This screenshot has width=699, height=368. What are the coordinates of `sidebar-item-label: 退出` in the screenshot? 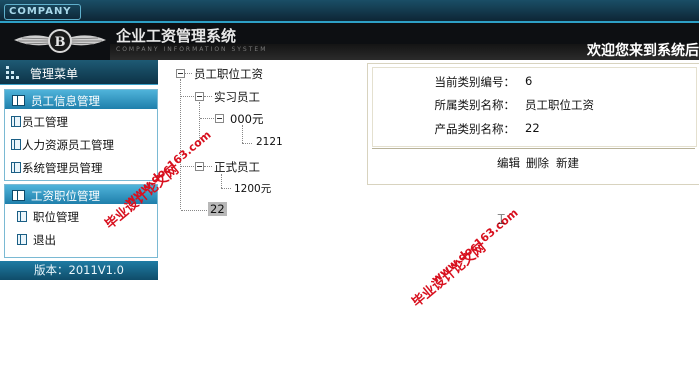 It's located at (44, 240).